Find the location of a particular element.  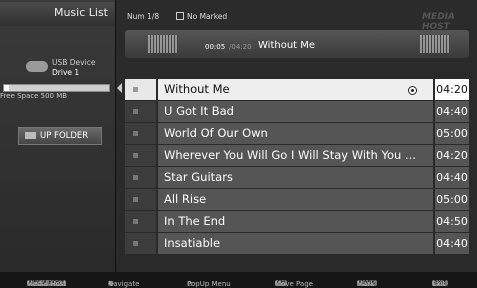

track-row: Without Me 04:20 is located at coordinates (297, 90).